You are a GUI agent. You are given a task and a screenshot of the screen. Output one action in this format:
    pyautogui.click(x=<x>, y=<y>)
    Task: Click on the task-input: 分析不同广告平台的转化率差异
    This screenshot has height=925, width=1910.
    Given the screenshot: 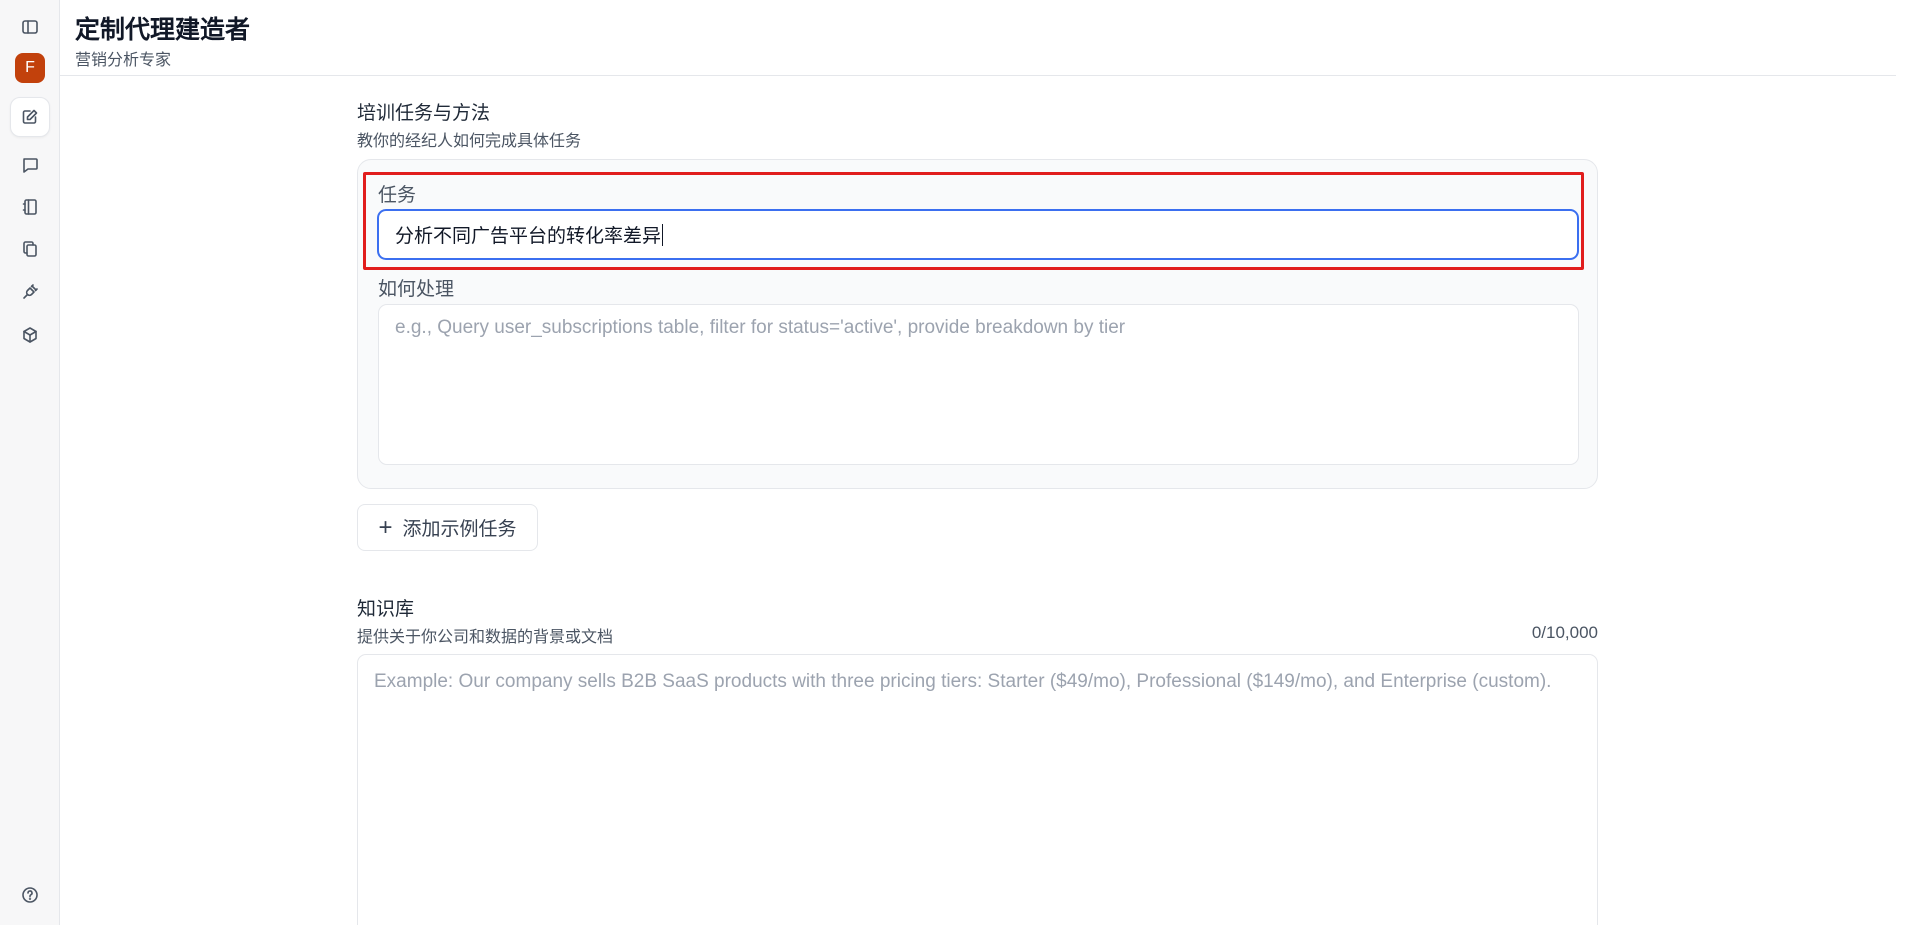 What is the action you would take?
    pyautogui.click(x=978, y=234)
    